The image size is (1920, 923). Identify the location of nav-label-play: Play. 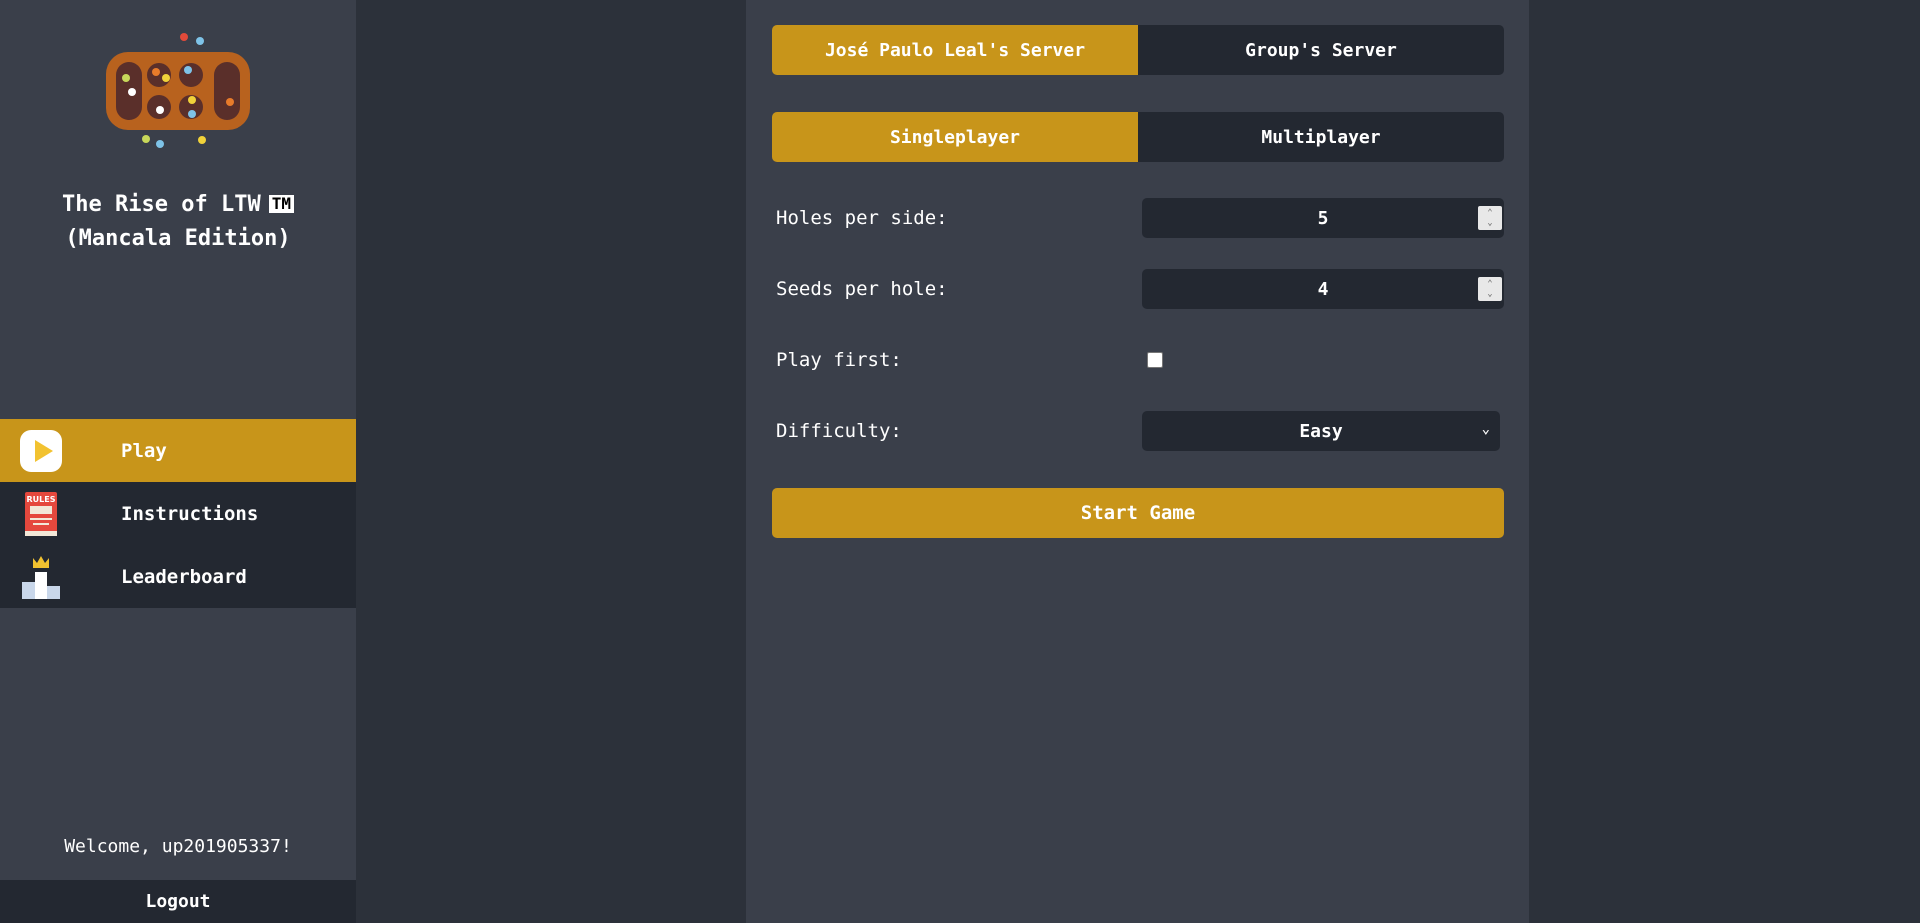
(144, 450).